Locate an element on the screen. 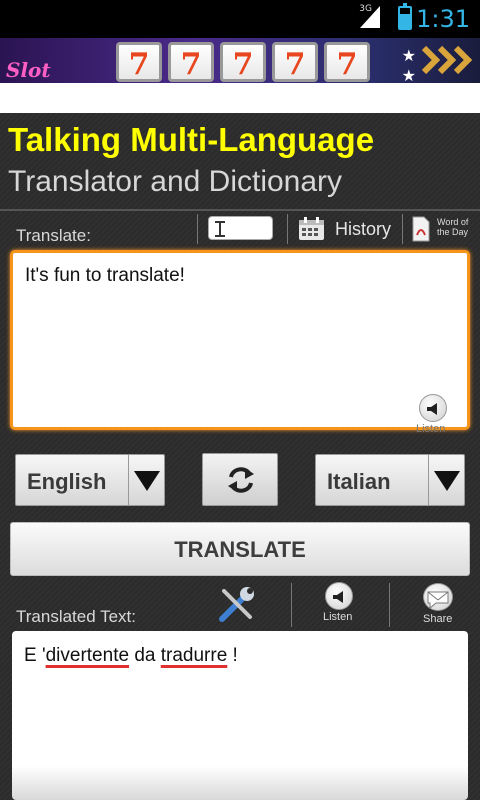 The width and height of the screenshot is (480, 800). translated-text-part: da is located at coordinates (145, 655).